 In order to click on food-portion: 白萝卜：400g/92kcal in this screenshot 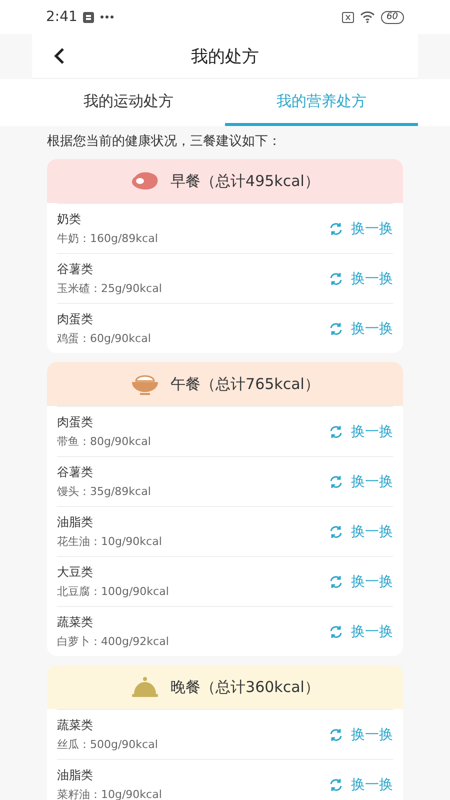, I will do `click(113, 641)`.